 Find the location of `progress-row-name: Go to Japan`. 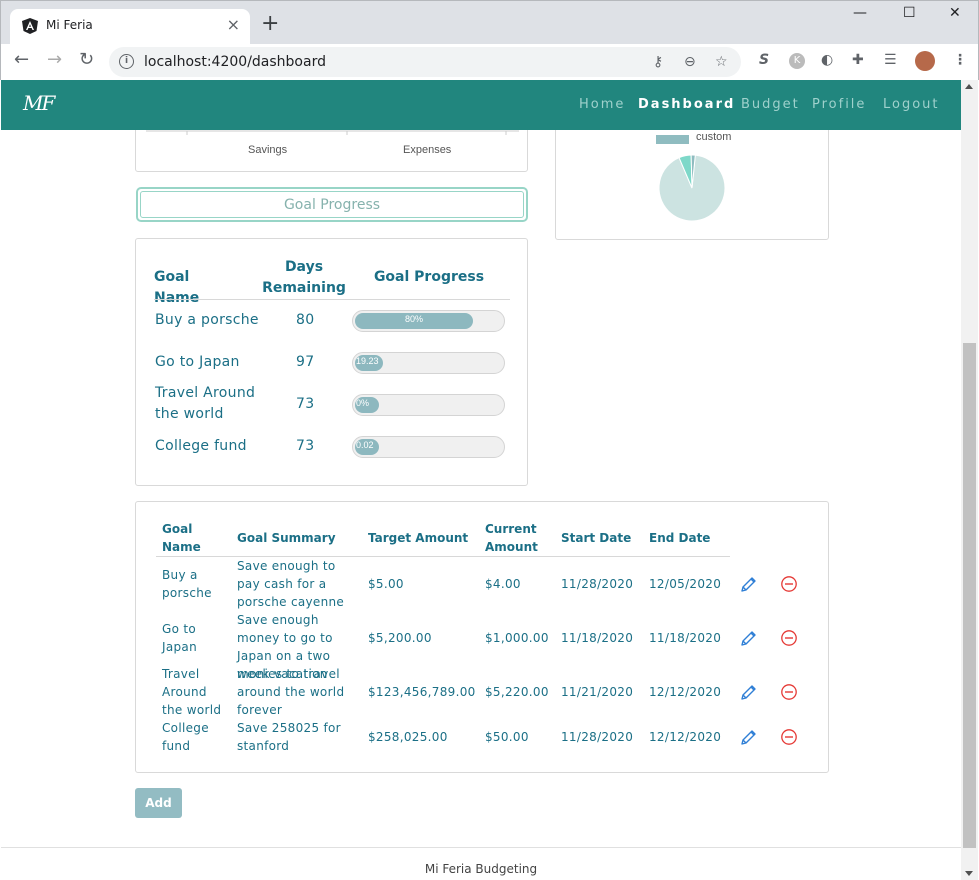

progress-row-name: Go to Japan is located at coordinates (197, 362).